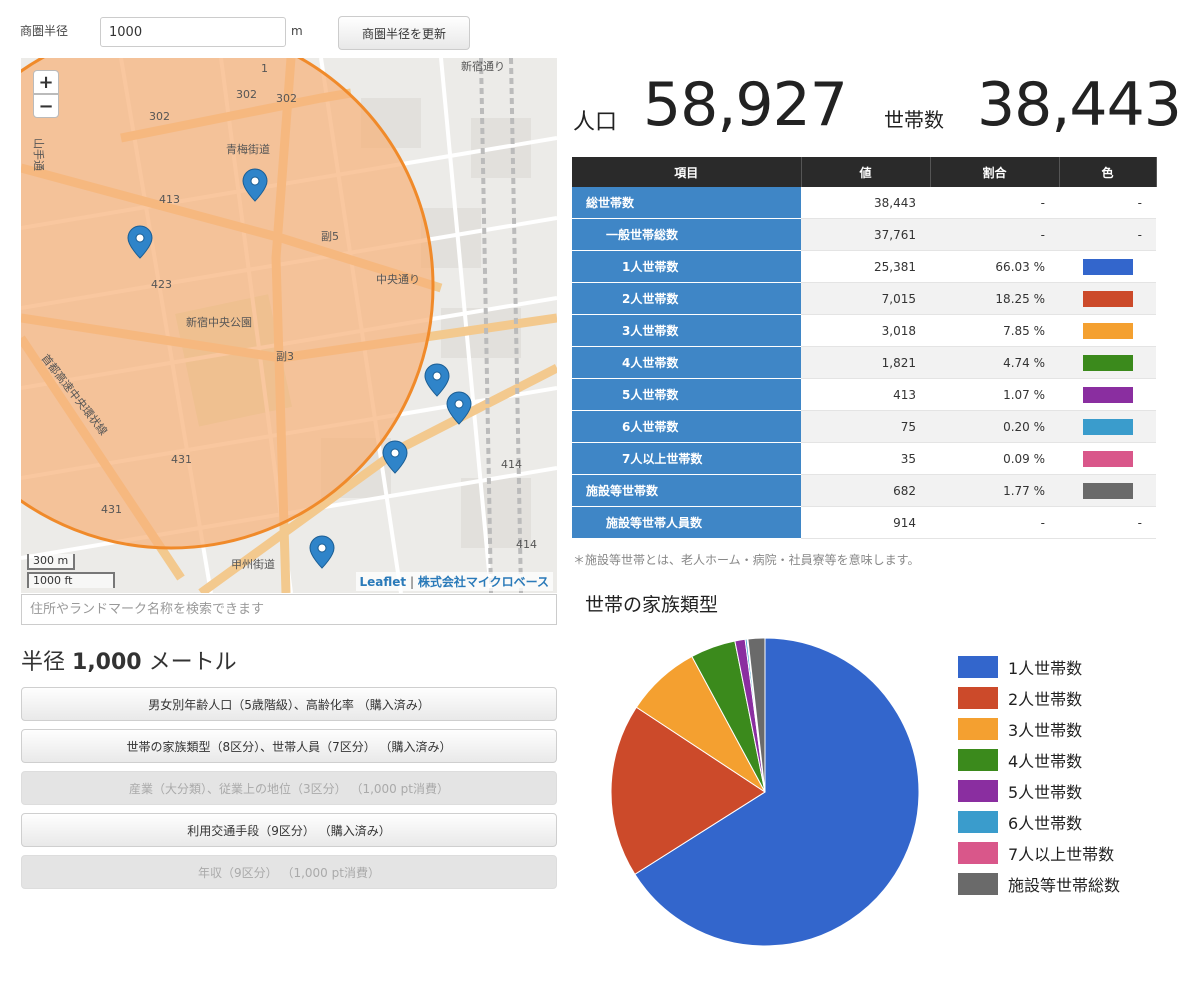 This screenshot has width=1203, height=989. Describe the element at coordinates (994, 266) in the screenshot. I see `row-ratio: 66.03 %` at that location.